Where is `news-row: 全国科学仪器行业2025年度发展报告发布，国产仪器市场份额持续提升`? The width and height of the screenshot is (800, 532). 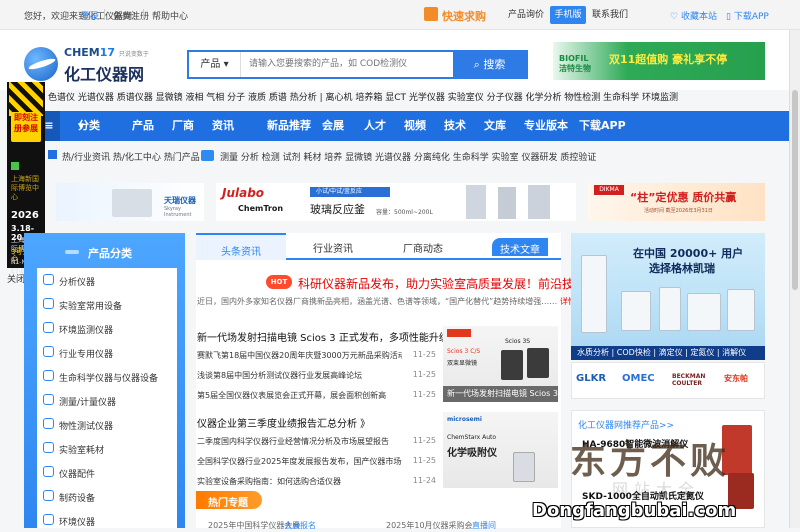
news-row: 全国科学仪器行业2025年度发展报告发布，国产仪器市场份额持续提升 is located at coordinates (299, 461).